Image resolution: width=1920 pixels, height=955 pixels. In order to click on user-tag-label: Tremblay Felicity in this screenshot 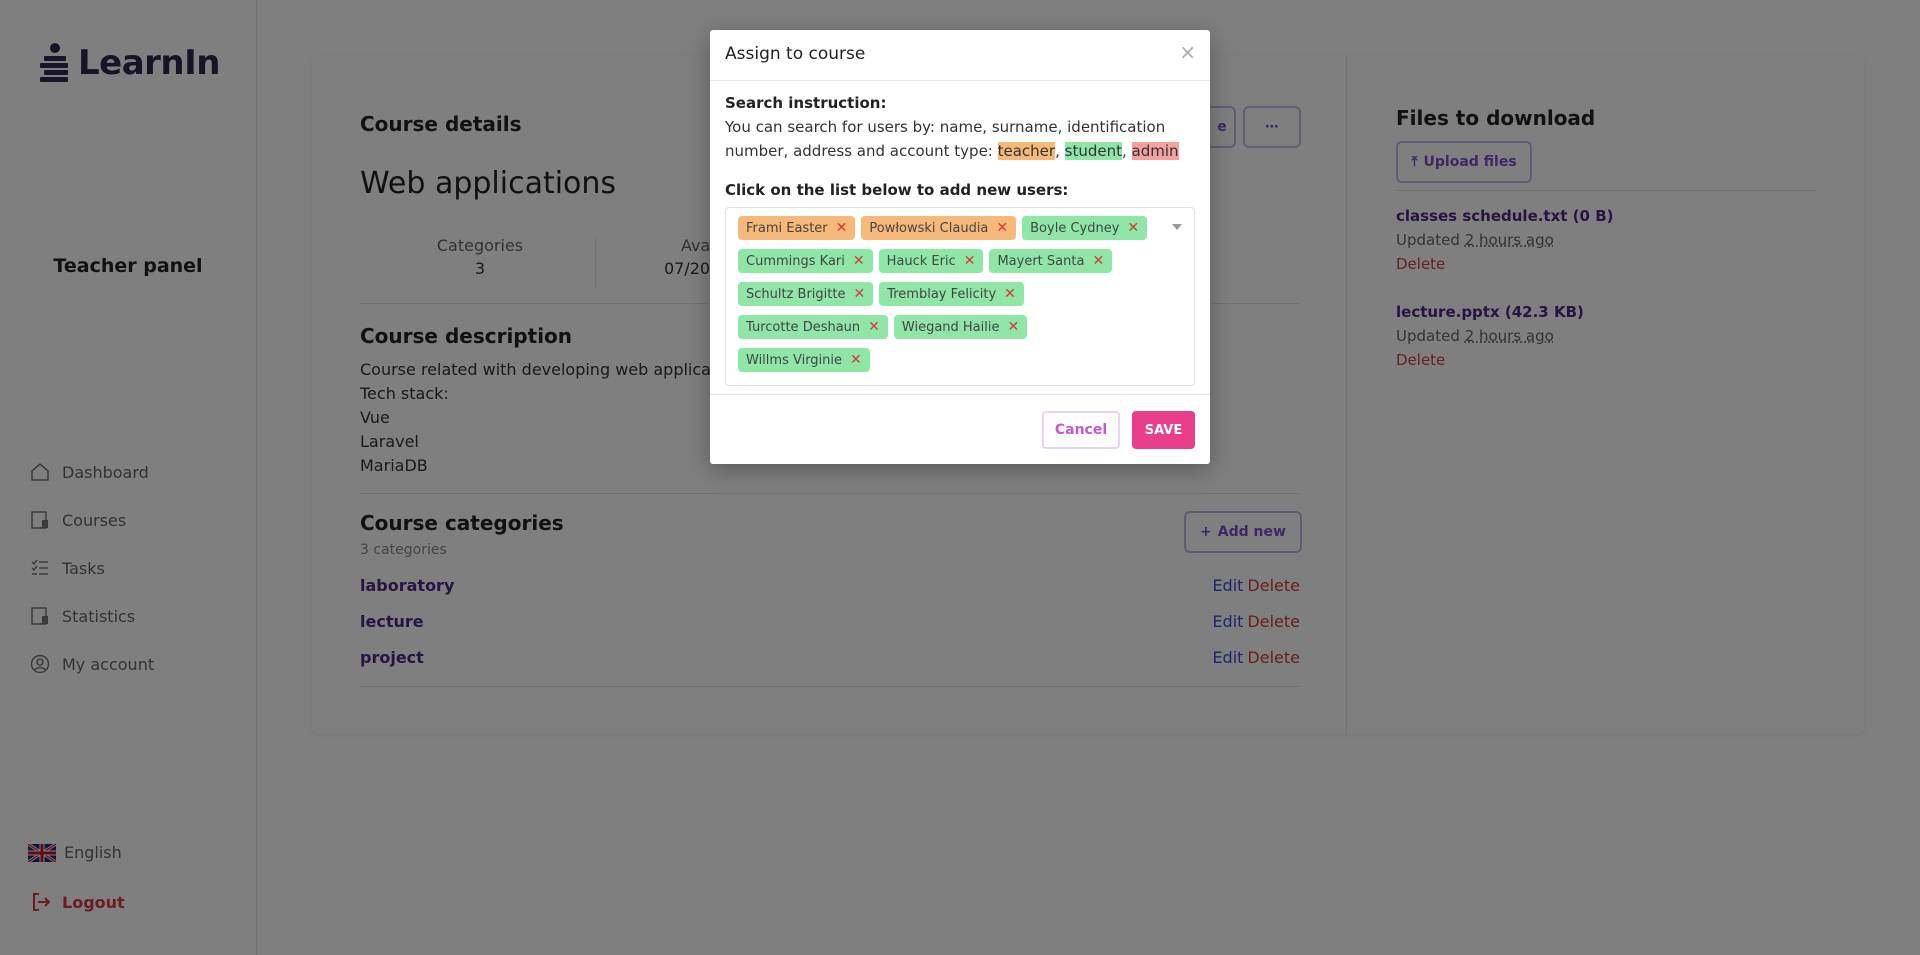, I will do `click(942, 294)`.